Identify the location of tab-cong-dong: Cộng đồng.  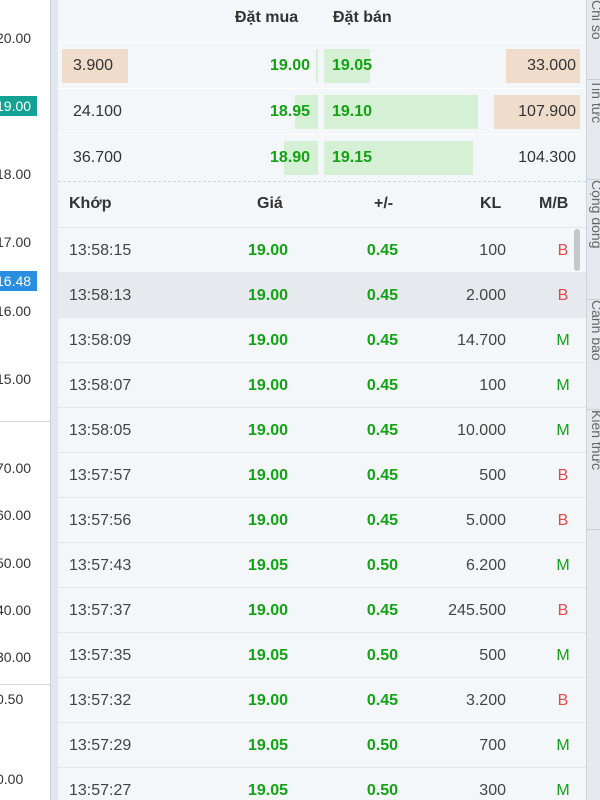
(593, 240).